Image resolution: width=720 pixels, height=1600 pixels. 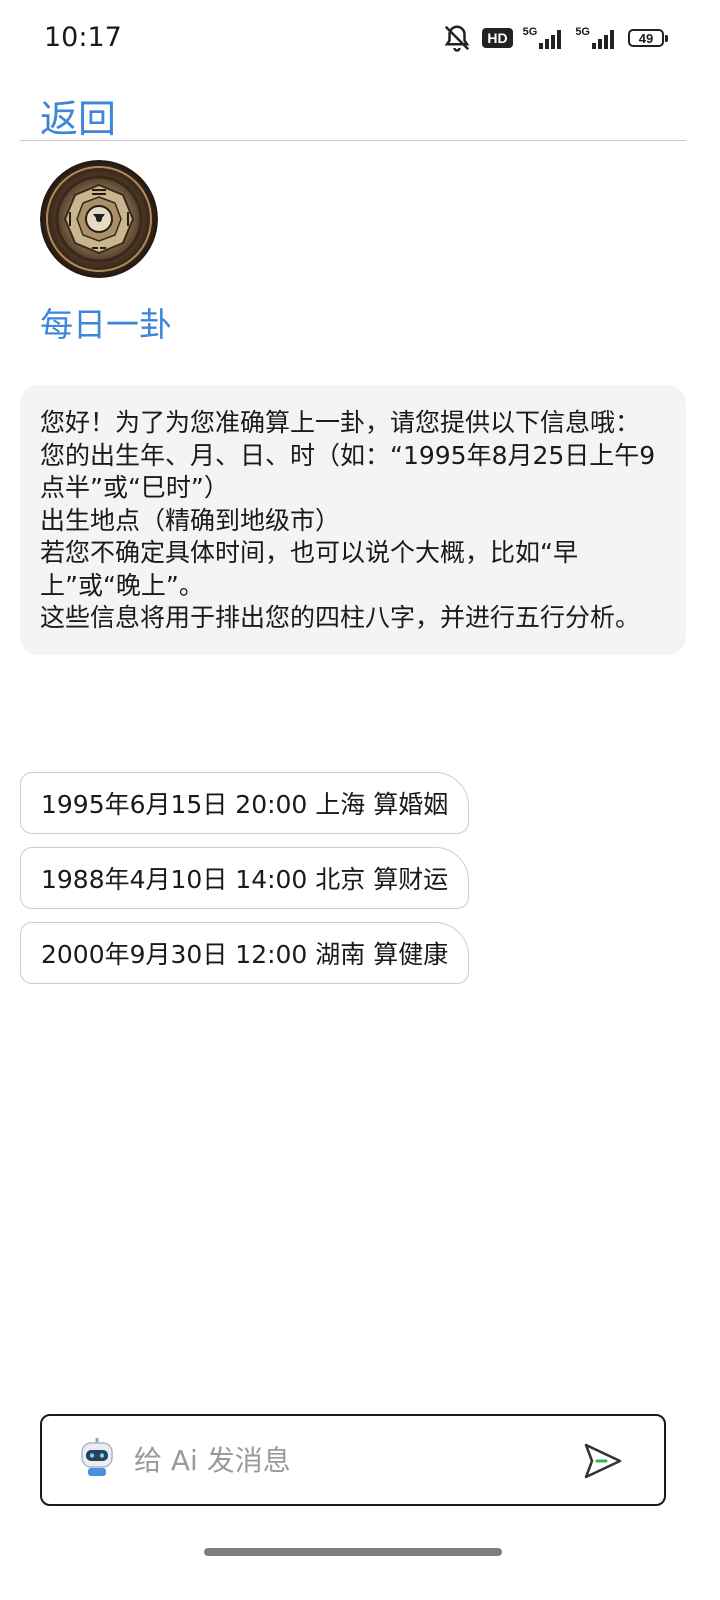 I want to click on bagua-compass-image, so click(x=99, y=219).